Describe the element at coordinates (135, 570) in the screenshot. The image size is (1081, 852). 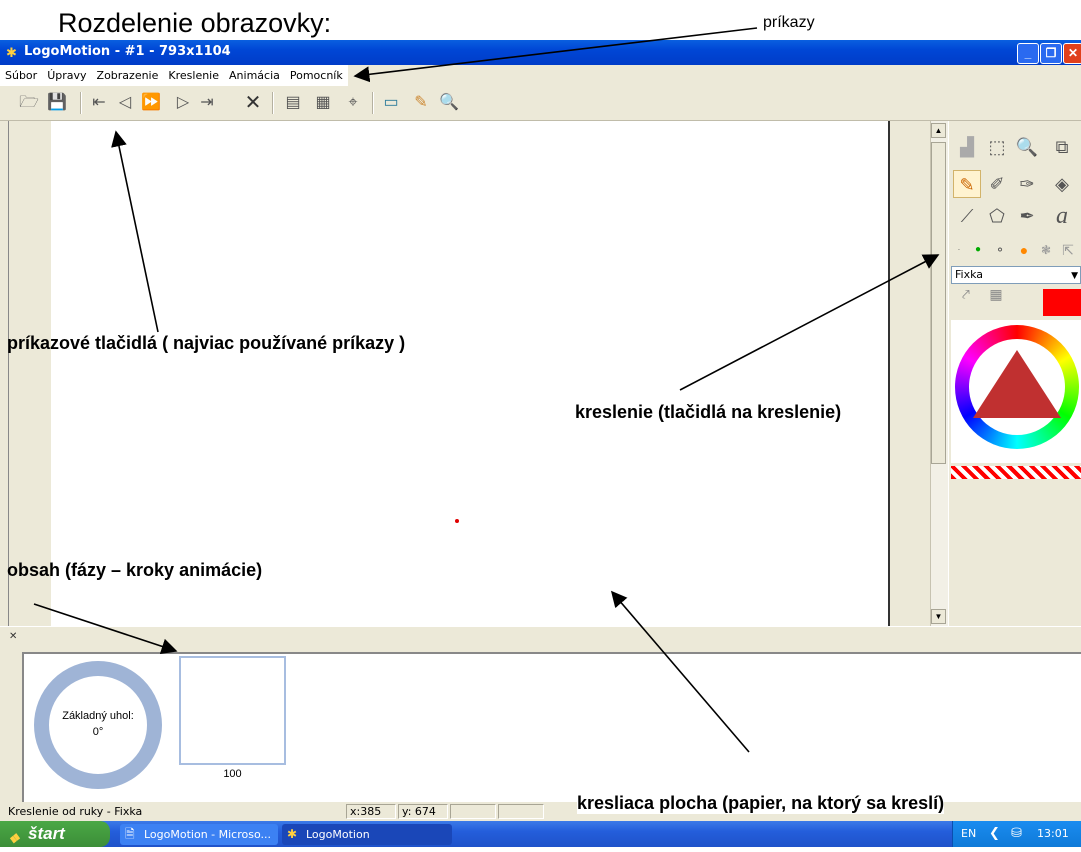
I see `annotation-content: obsah (fázy – kroky animácie)` at that location.